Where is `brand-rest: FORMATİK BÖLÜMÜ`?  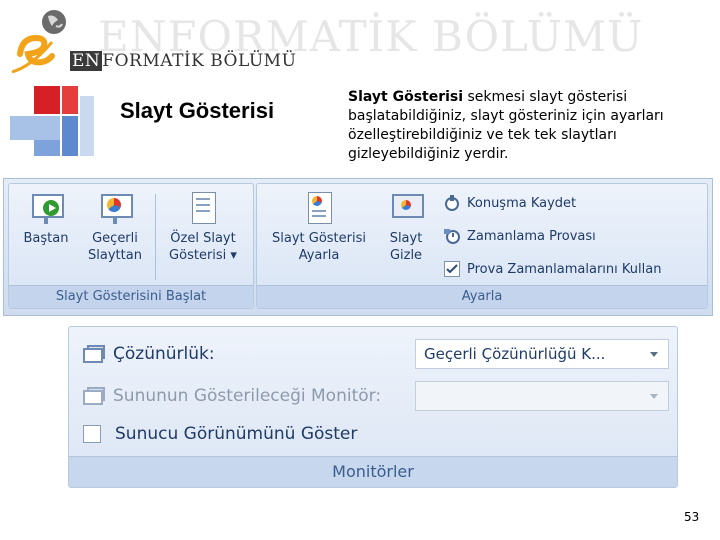
brand-rest: FORMATİK BÖLÜMÜ is located at coordinates (199, 61).